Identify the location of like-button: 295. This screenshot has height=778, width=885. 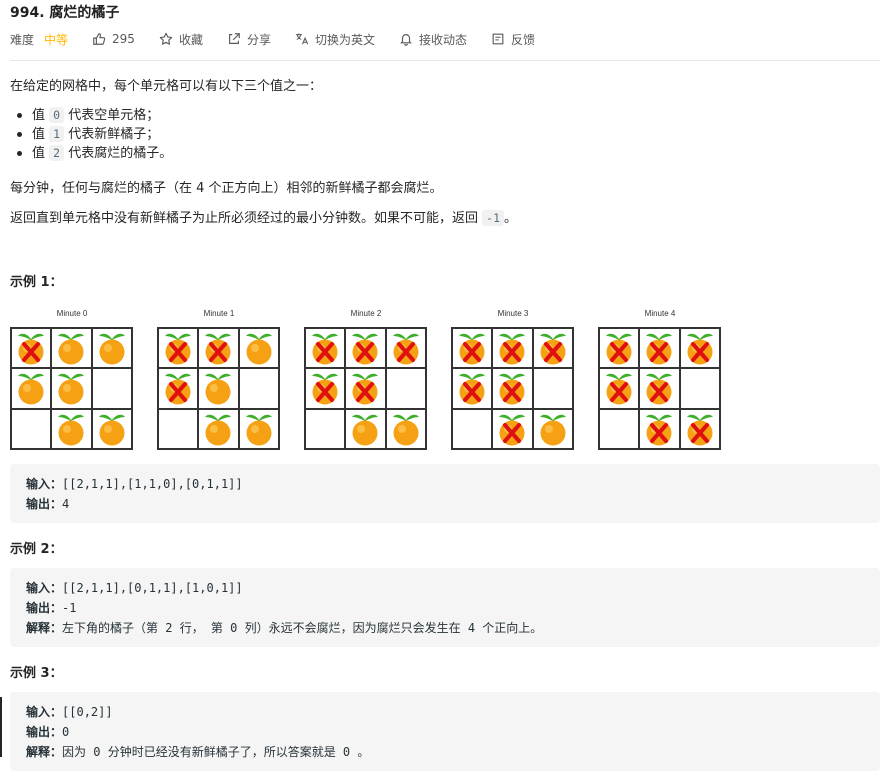
(113, 39).